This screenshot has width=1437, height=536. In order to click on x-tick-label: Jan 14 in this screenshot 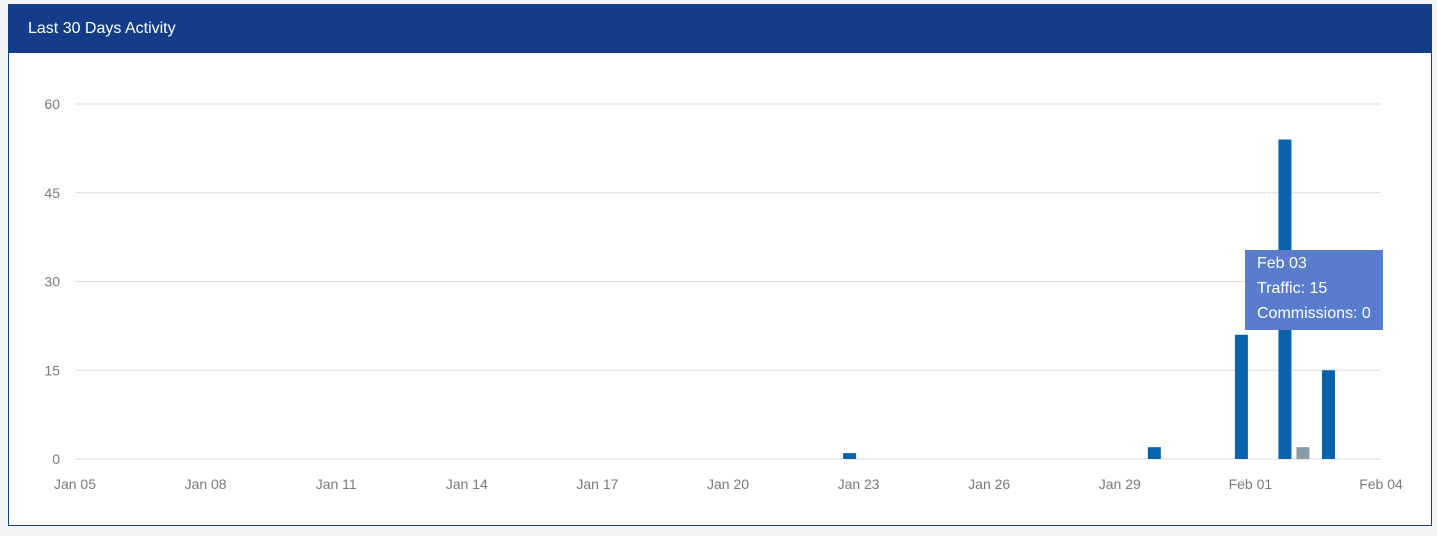, I will do `click(467, 484)`.